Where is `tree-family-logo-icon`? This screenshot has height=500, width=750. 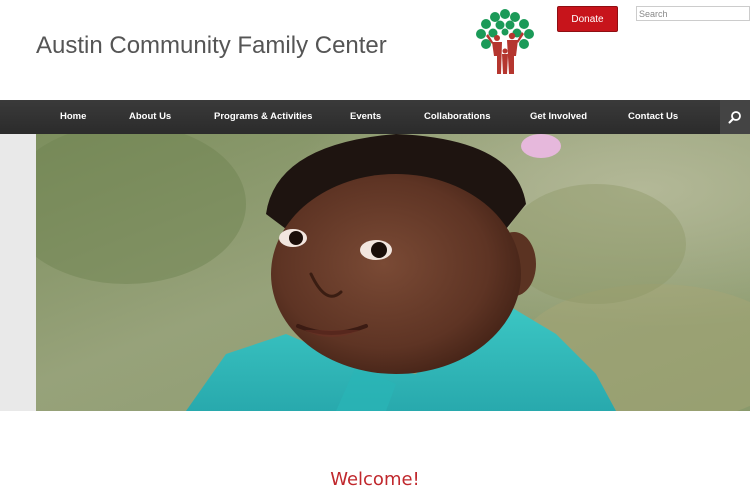 tree-family-logo-icon is located at coordinates (505, 41).